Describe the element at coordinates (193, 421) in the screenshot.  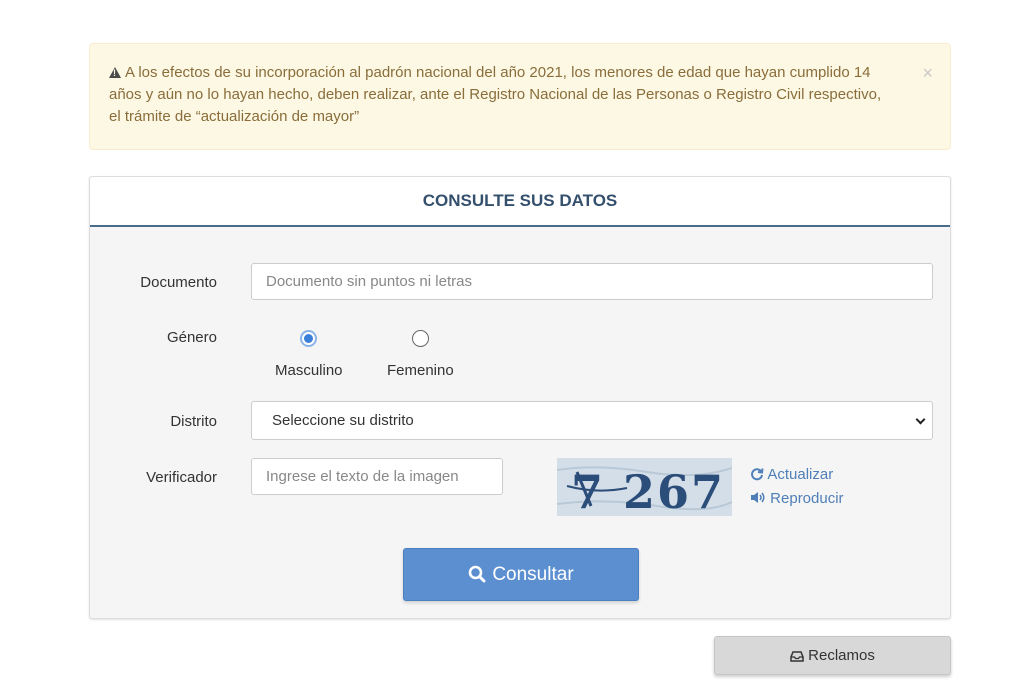
I see `distrito-label: Distrito` at that location.